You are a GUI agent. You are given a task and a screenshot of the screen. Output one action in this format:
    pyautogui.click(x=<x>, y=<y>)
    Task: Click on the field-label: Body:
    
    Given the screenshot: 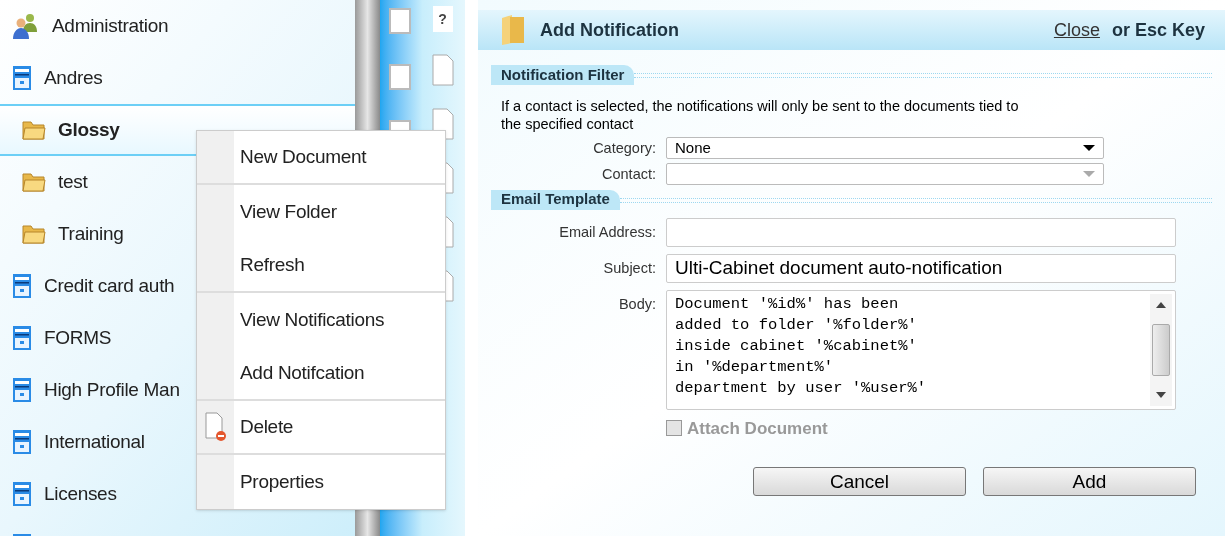 What is the action you would take?
    pyautogui.click(x=636, y=304)
    